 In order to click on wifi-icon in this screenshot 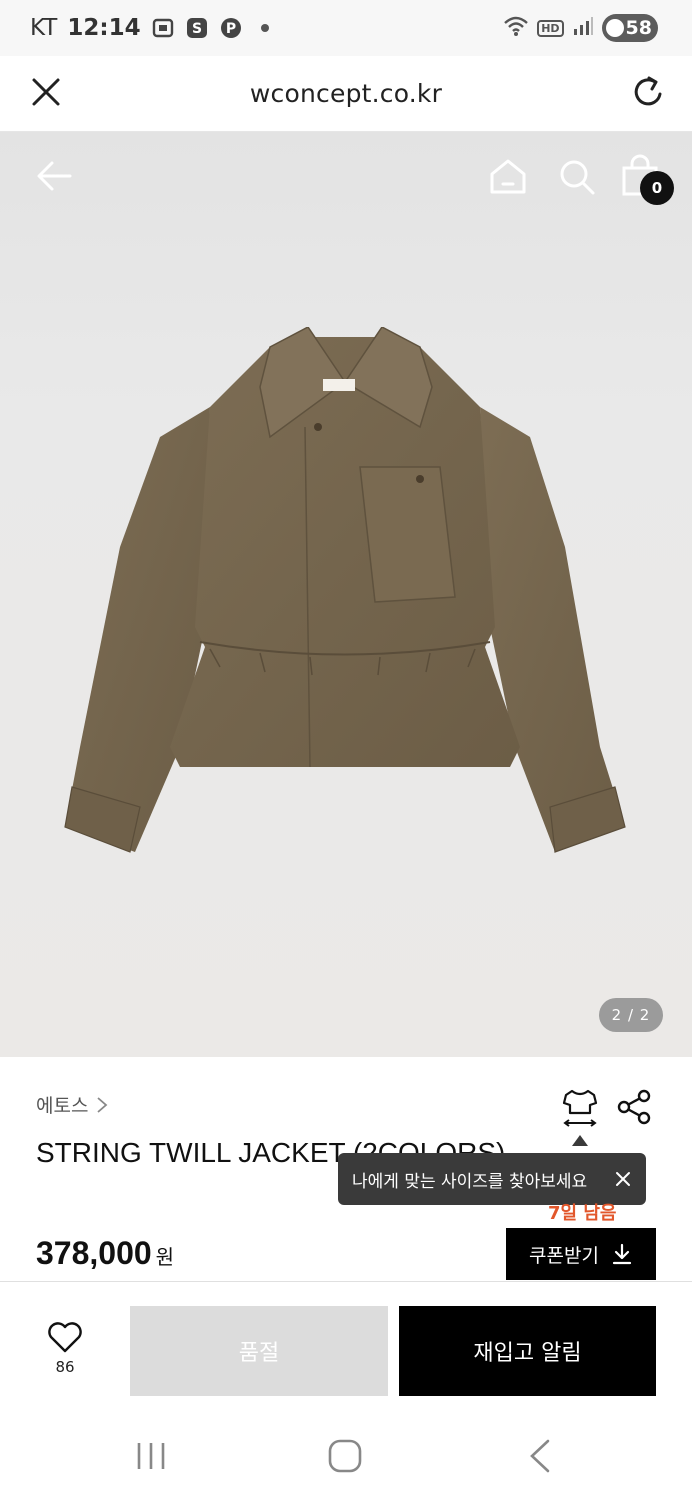, I will do `click(516, 28)`.